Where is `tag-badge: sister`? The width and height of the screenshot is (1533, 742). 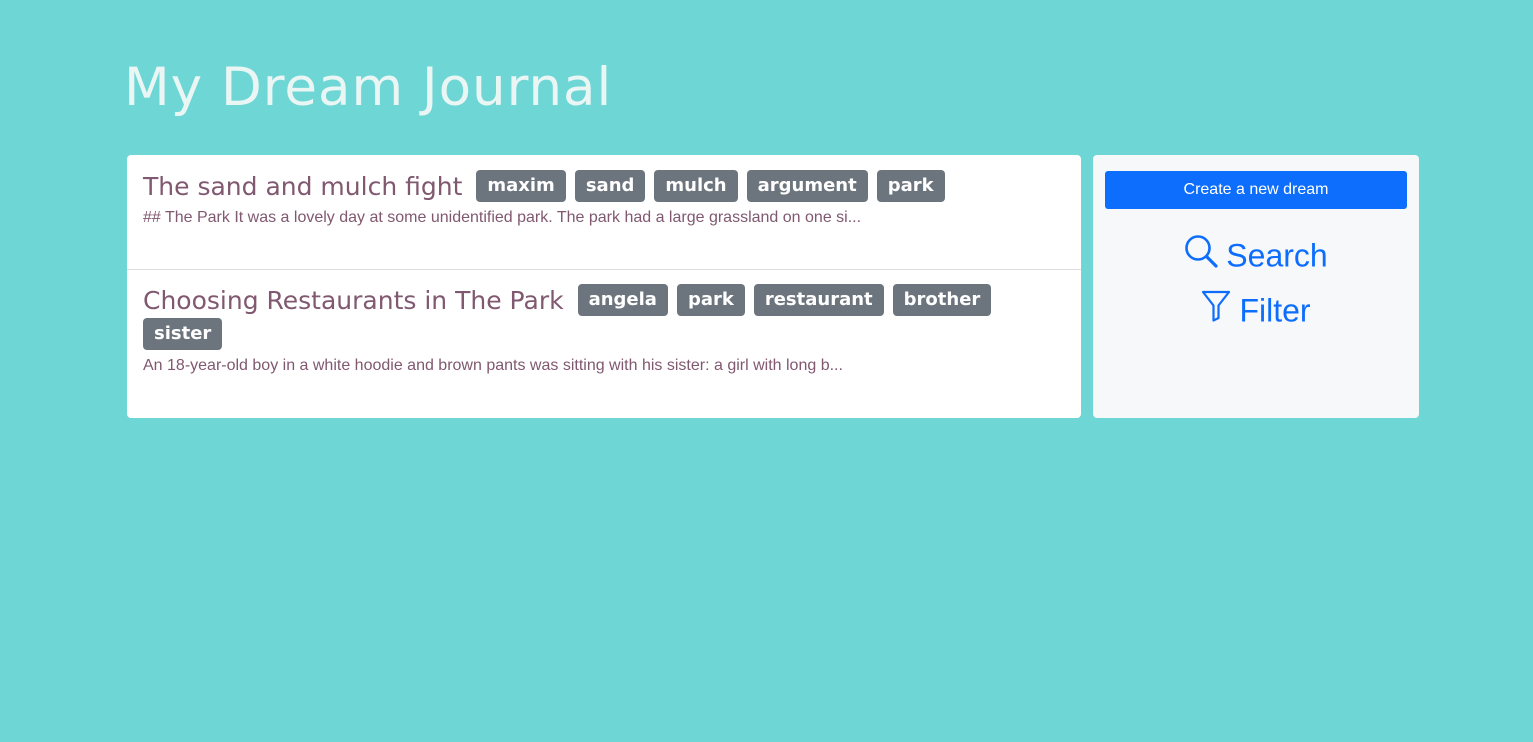 tag-badge: sister is located at coordinates (183, 334).